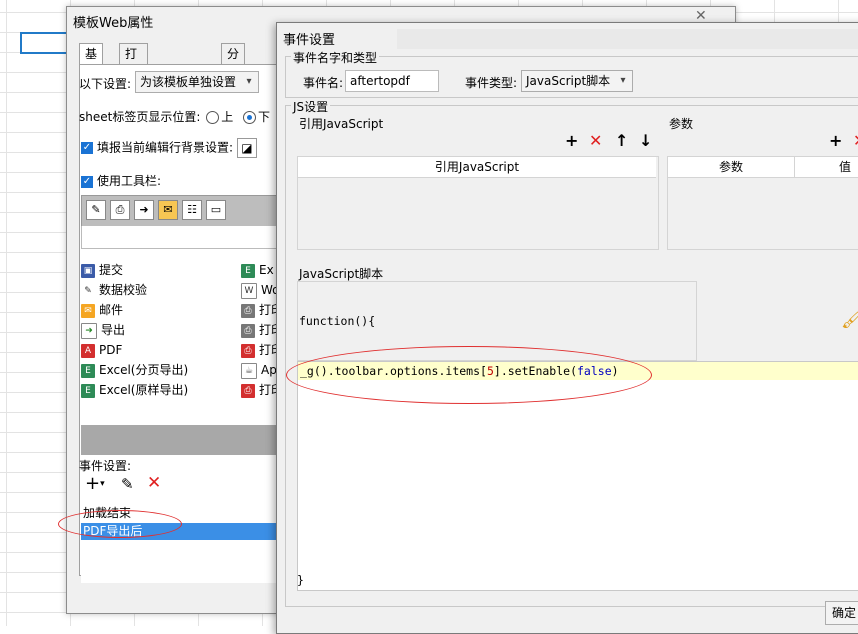 The image size is (858, 634). I want to click on fill-bg-checkbox: ✓, so click(87, 148).